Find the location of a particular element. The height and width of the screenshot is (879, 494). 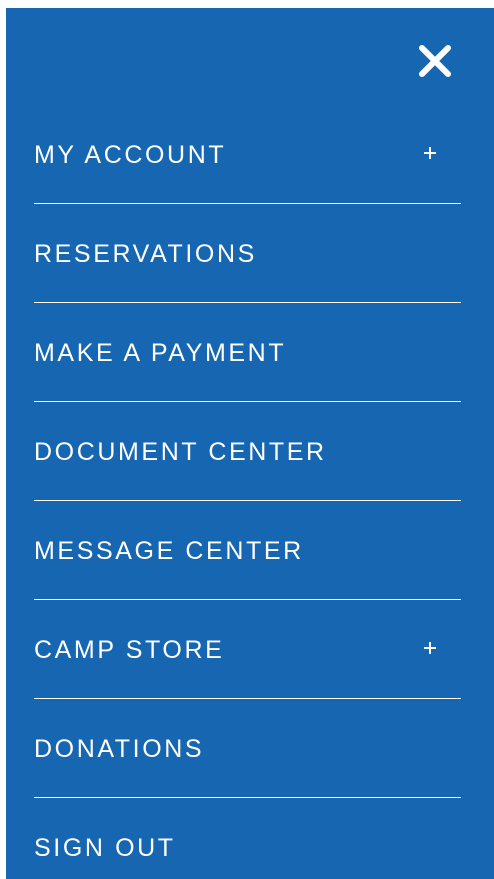

close-button is located at coordinates (435, 61).